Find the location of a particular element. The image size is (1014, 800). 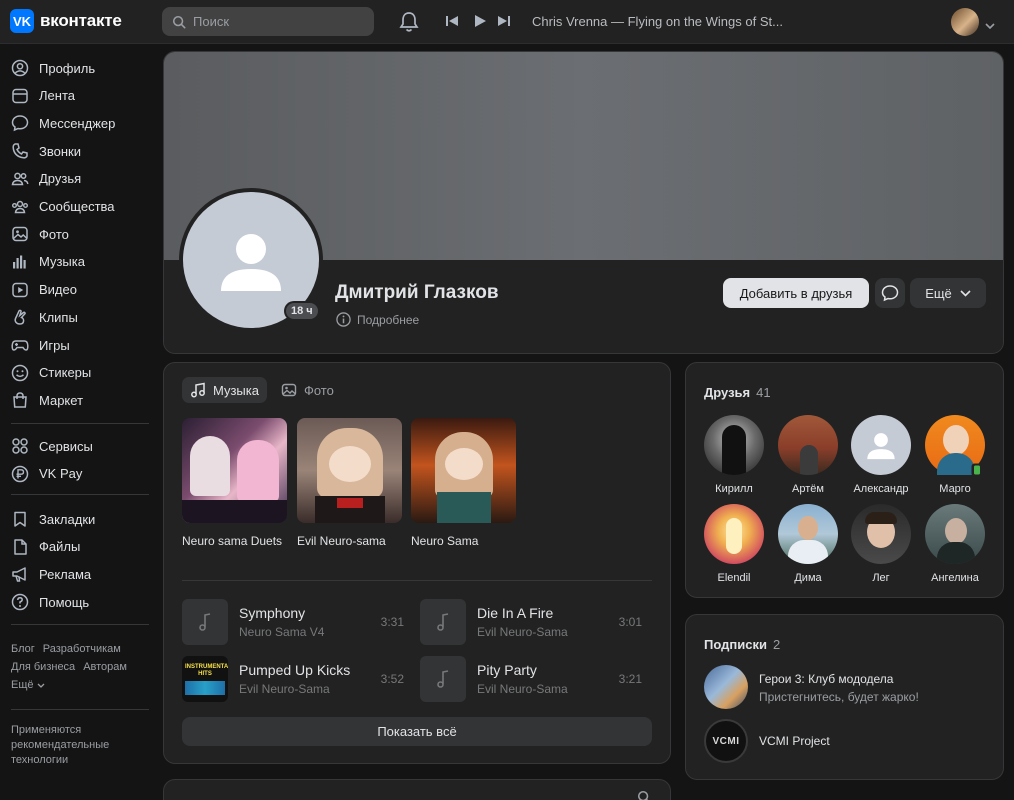

footer-link-business: Для бизнеса is located at coordinates (43, 667).